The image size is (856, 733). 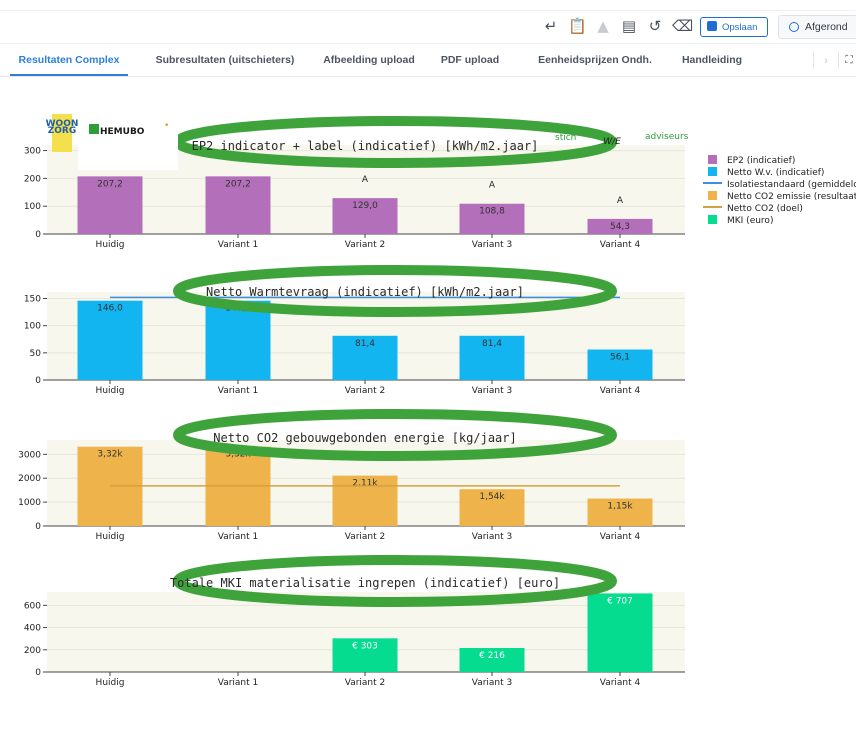 I want to click on hemubo-logo-text: HEMUBO, so click(x=122, y=132).